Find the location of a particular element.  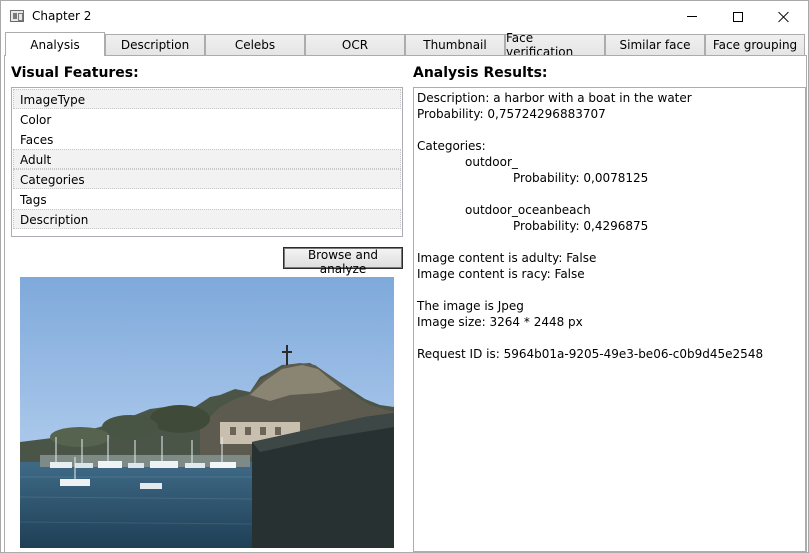

result-line: Image size: 3264 * 2448 px is located at coordinates (500, 322).